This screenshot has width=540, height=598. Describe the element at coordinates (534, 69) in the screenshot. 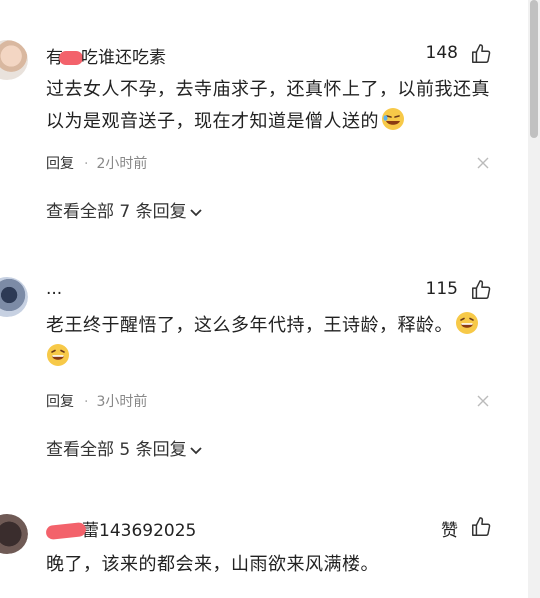

I see `scrollbar-thumb` at that location.